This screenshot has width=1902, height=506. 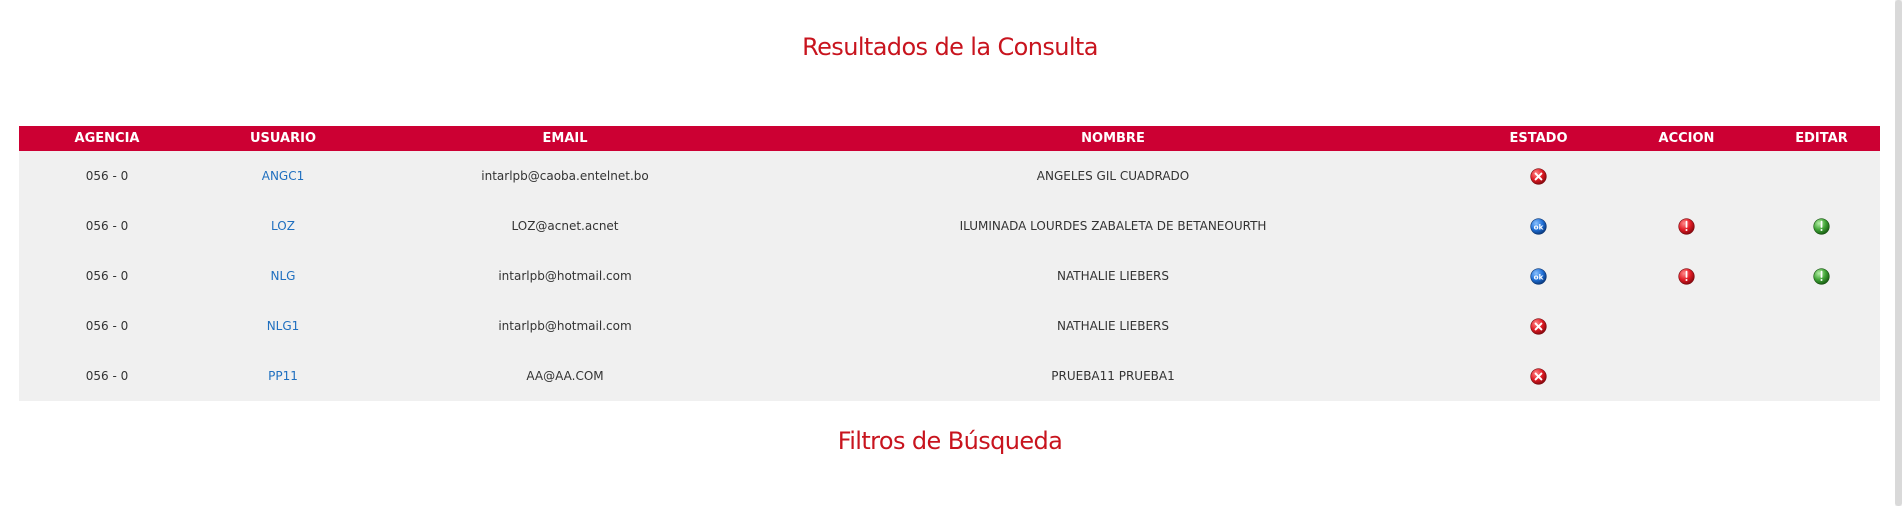 I want to click on header-email: EMAIL, so click(x=565, y=138).